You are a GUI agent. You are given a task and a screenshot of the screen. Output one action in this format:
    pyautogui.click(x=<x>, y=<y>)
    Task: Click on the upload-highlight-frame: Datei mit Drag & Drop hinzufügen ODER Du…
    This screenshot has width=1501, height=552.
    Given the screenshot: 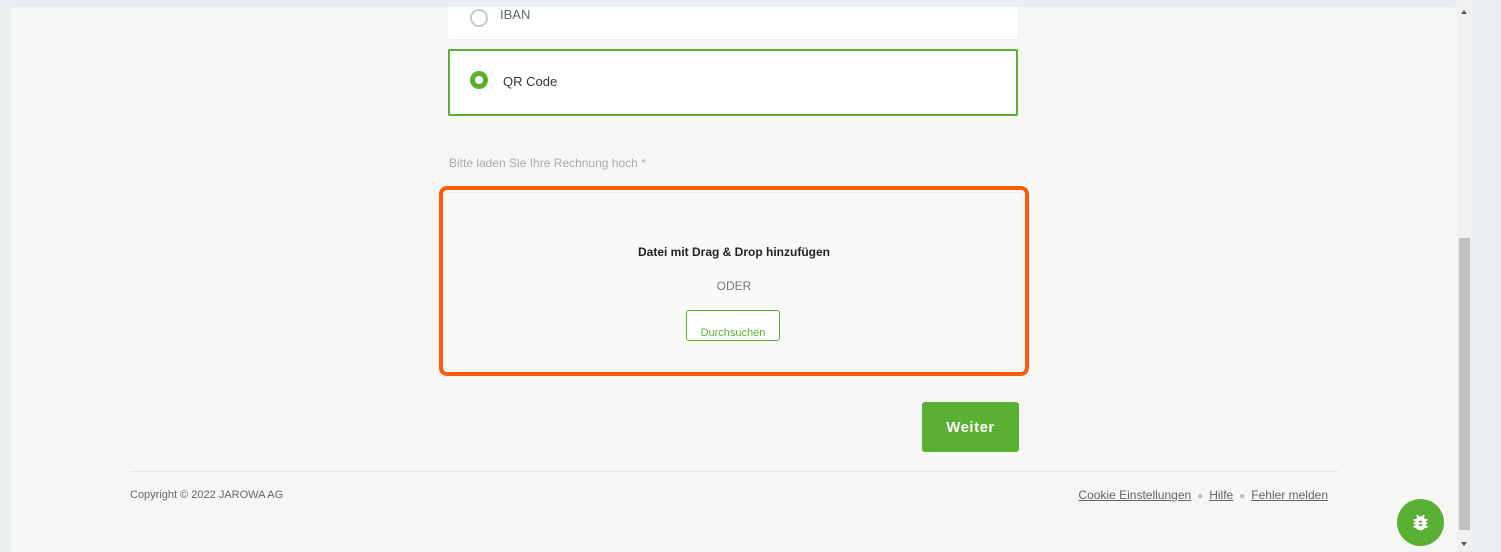 What is the action you would take?
    pyautogui.click(x=734, y=281)
    